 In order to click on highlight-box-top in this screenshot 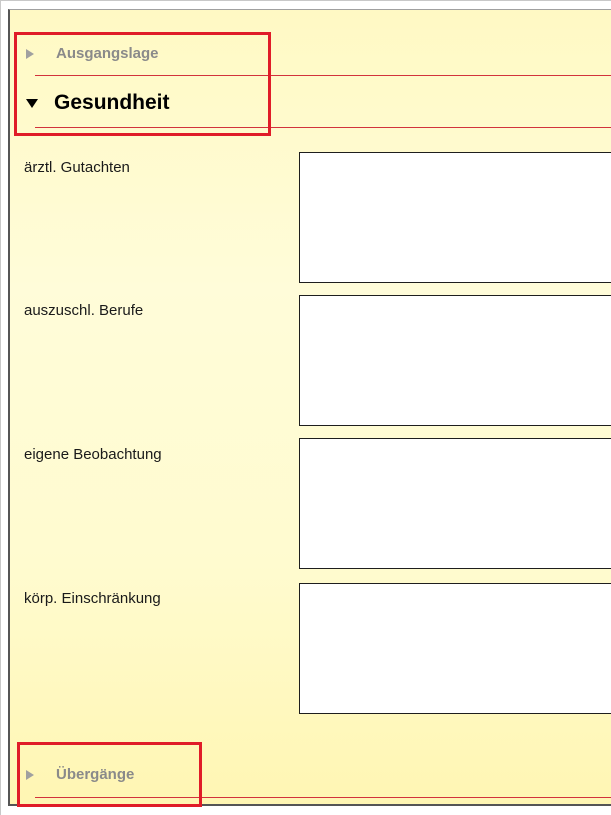, I will do `click(142, 84)`.